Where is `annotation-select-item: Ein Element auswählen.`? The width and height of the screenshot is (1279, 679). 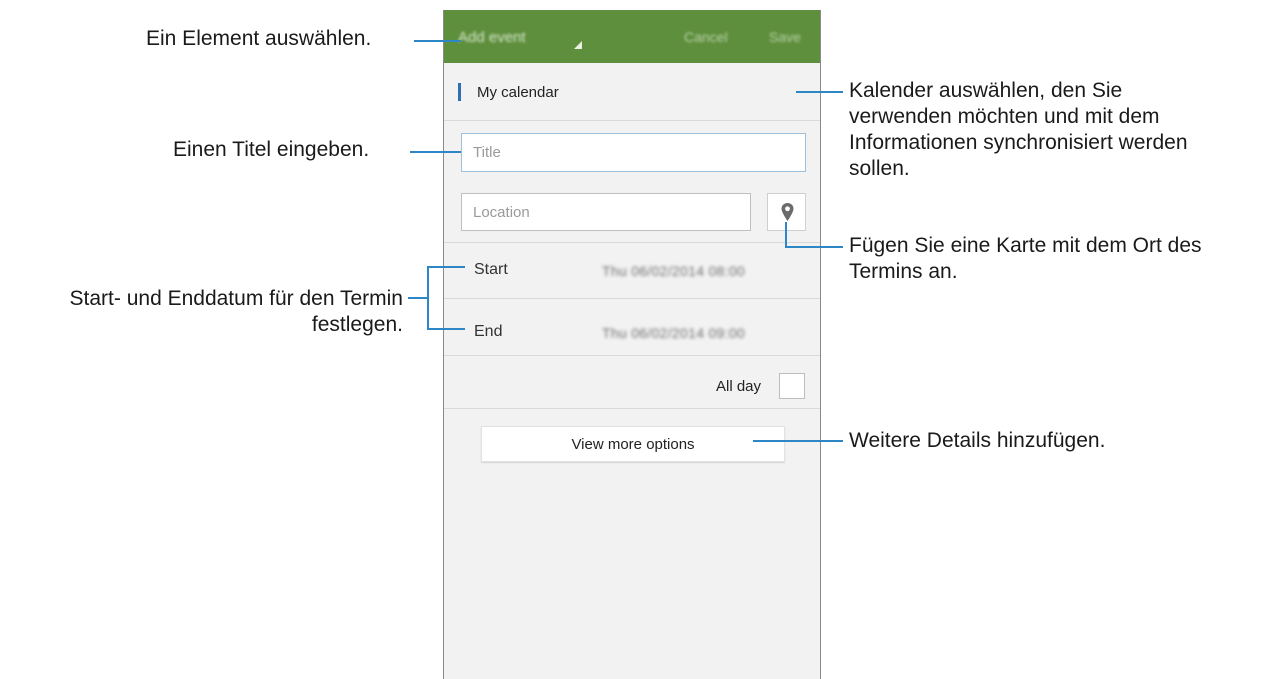 annotation-select-item: Ein Element auswählen. is located at coordinates (259, 38).